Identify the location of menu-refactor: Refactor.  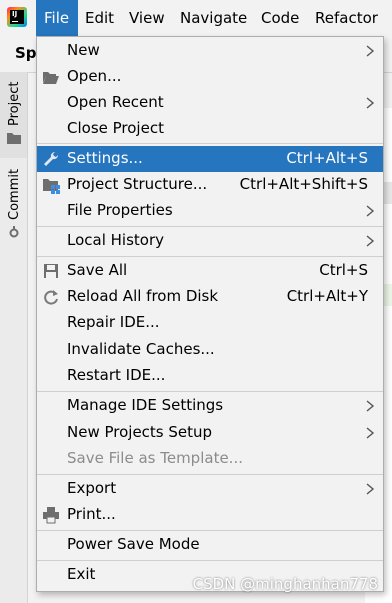
(346, 18).